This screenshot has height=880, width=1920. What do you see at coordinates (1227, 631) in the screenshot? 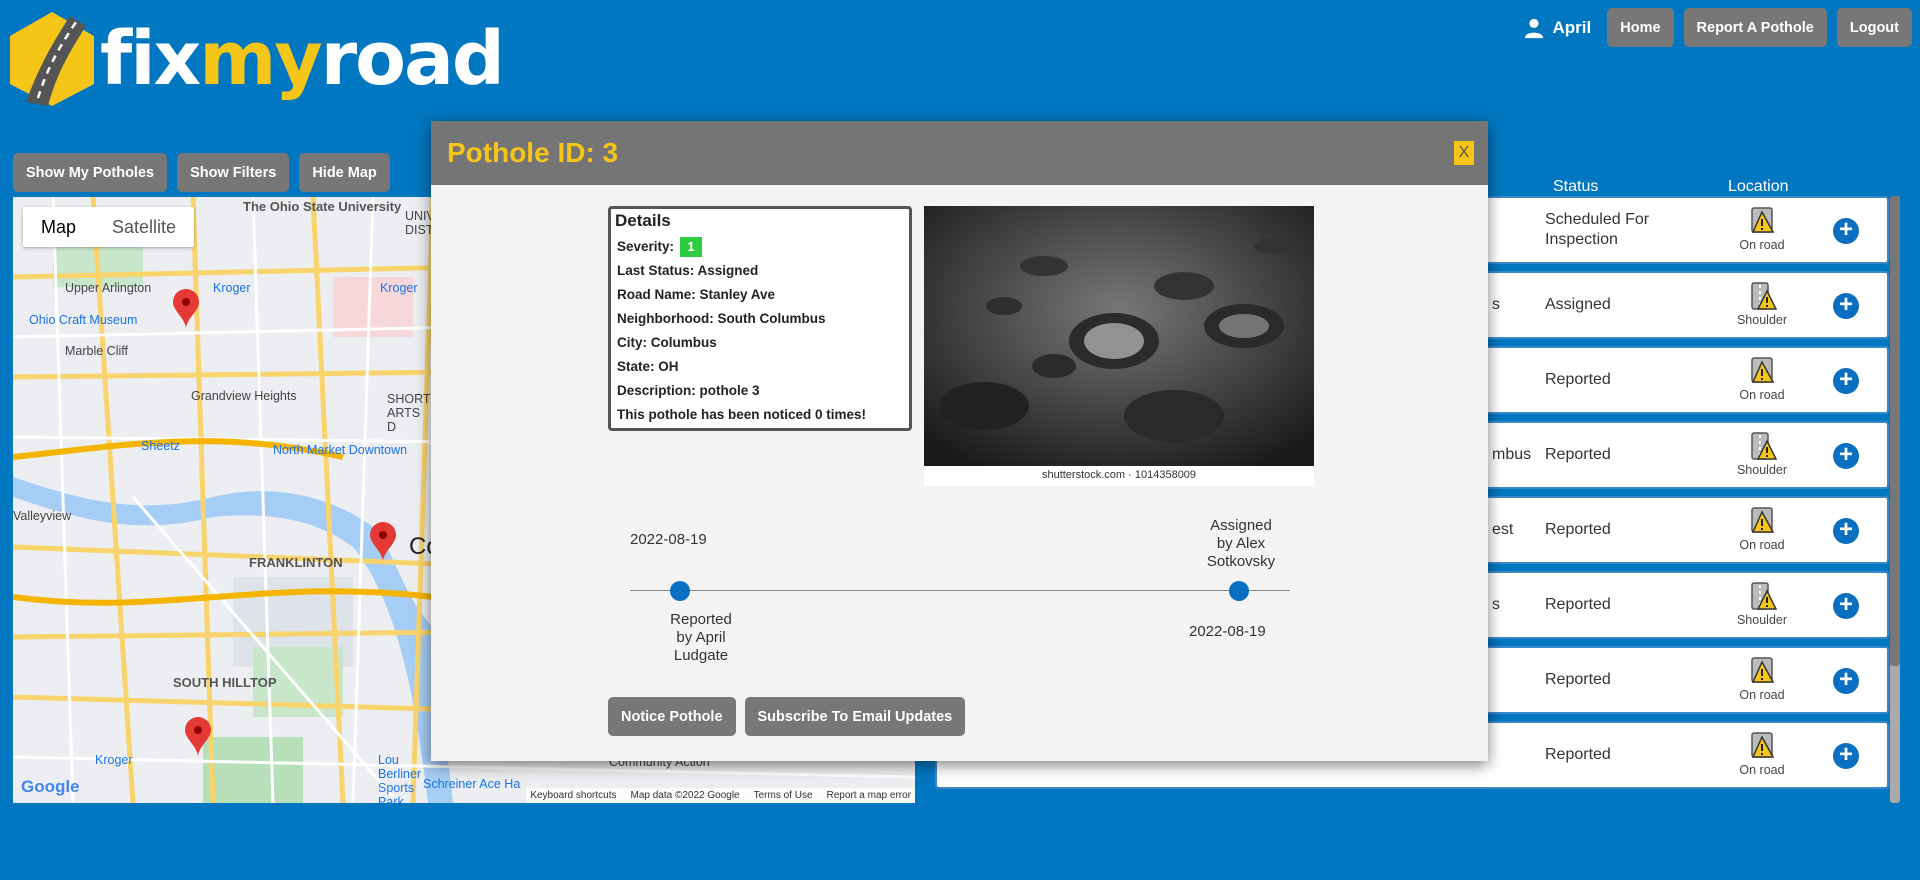
I see `timeline-date-assigned: 2022-08-19` at bounding box center [1227, 631].